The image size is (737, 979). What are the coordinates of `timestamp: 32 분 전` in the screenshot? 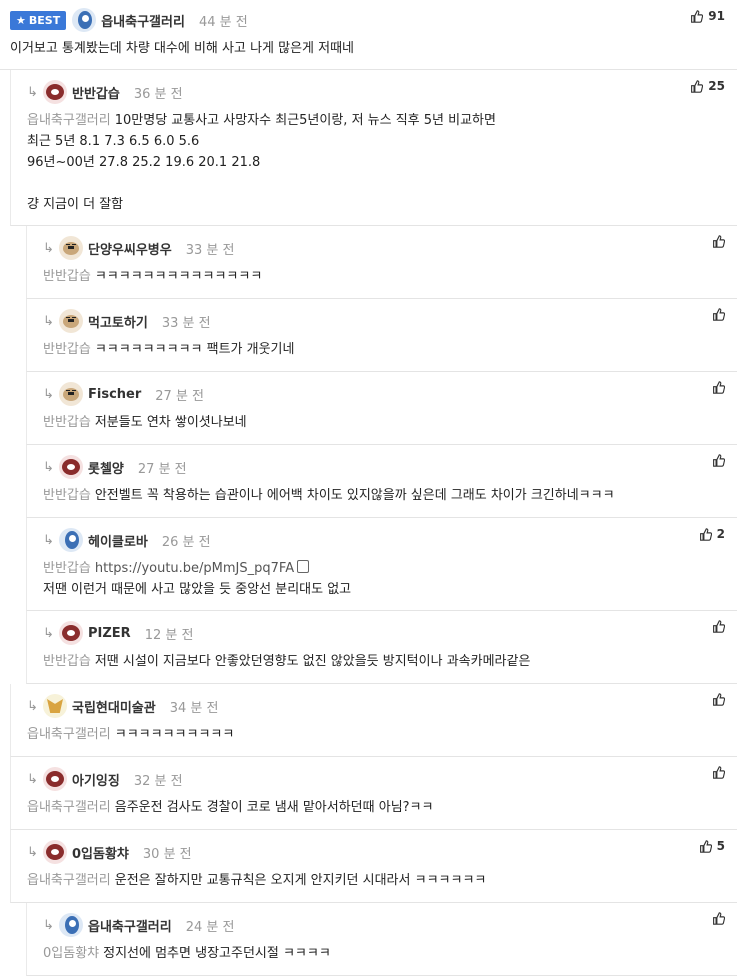 It's located at (158, 781).